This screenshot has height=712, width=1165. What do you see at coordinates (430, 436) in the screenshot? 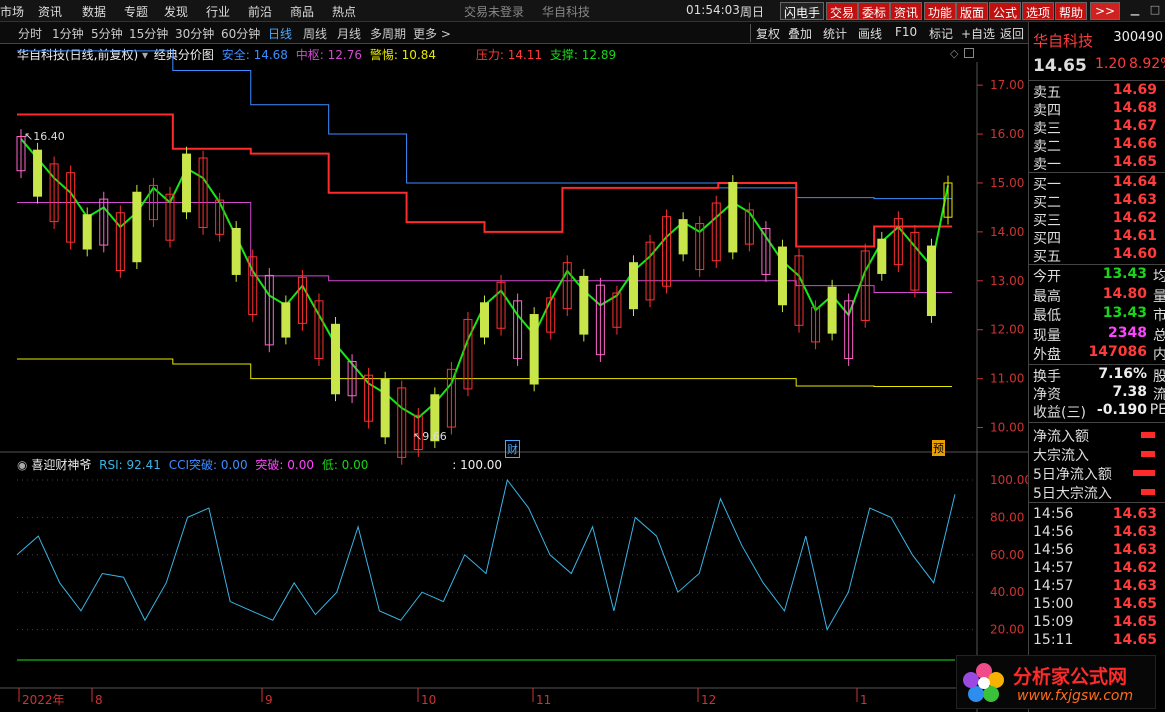
I see `low-annotation: ↖9.66` at bounding box center [430, 436].